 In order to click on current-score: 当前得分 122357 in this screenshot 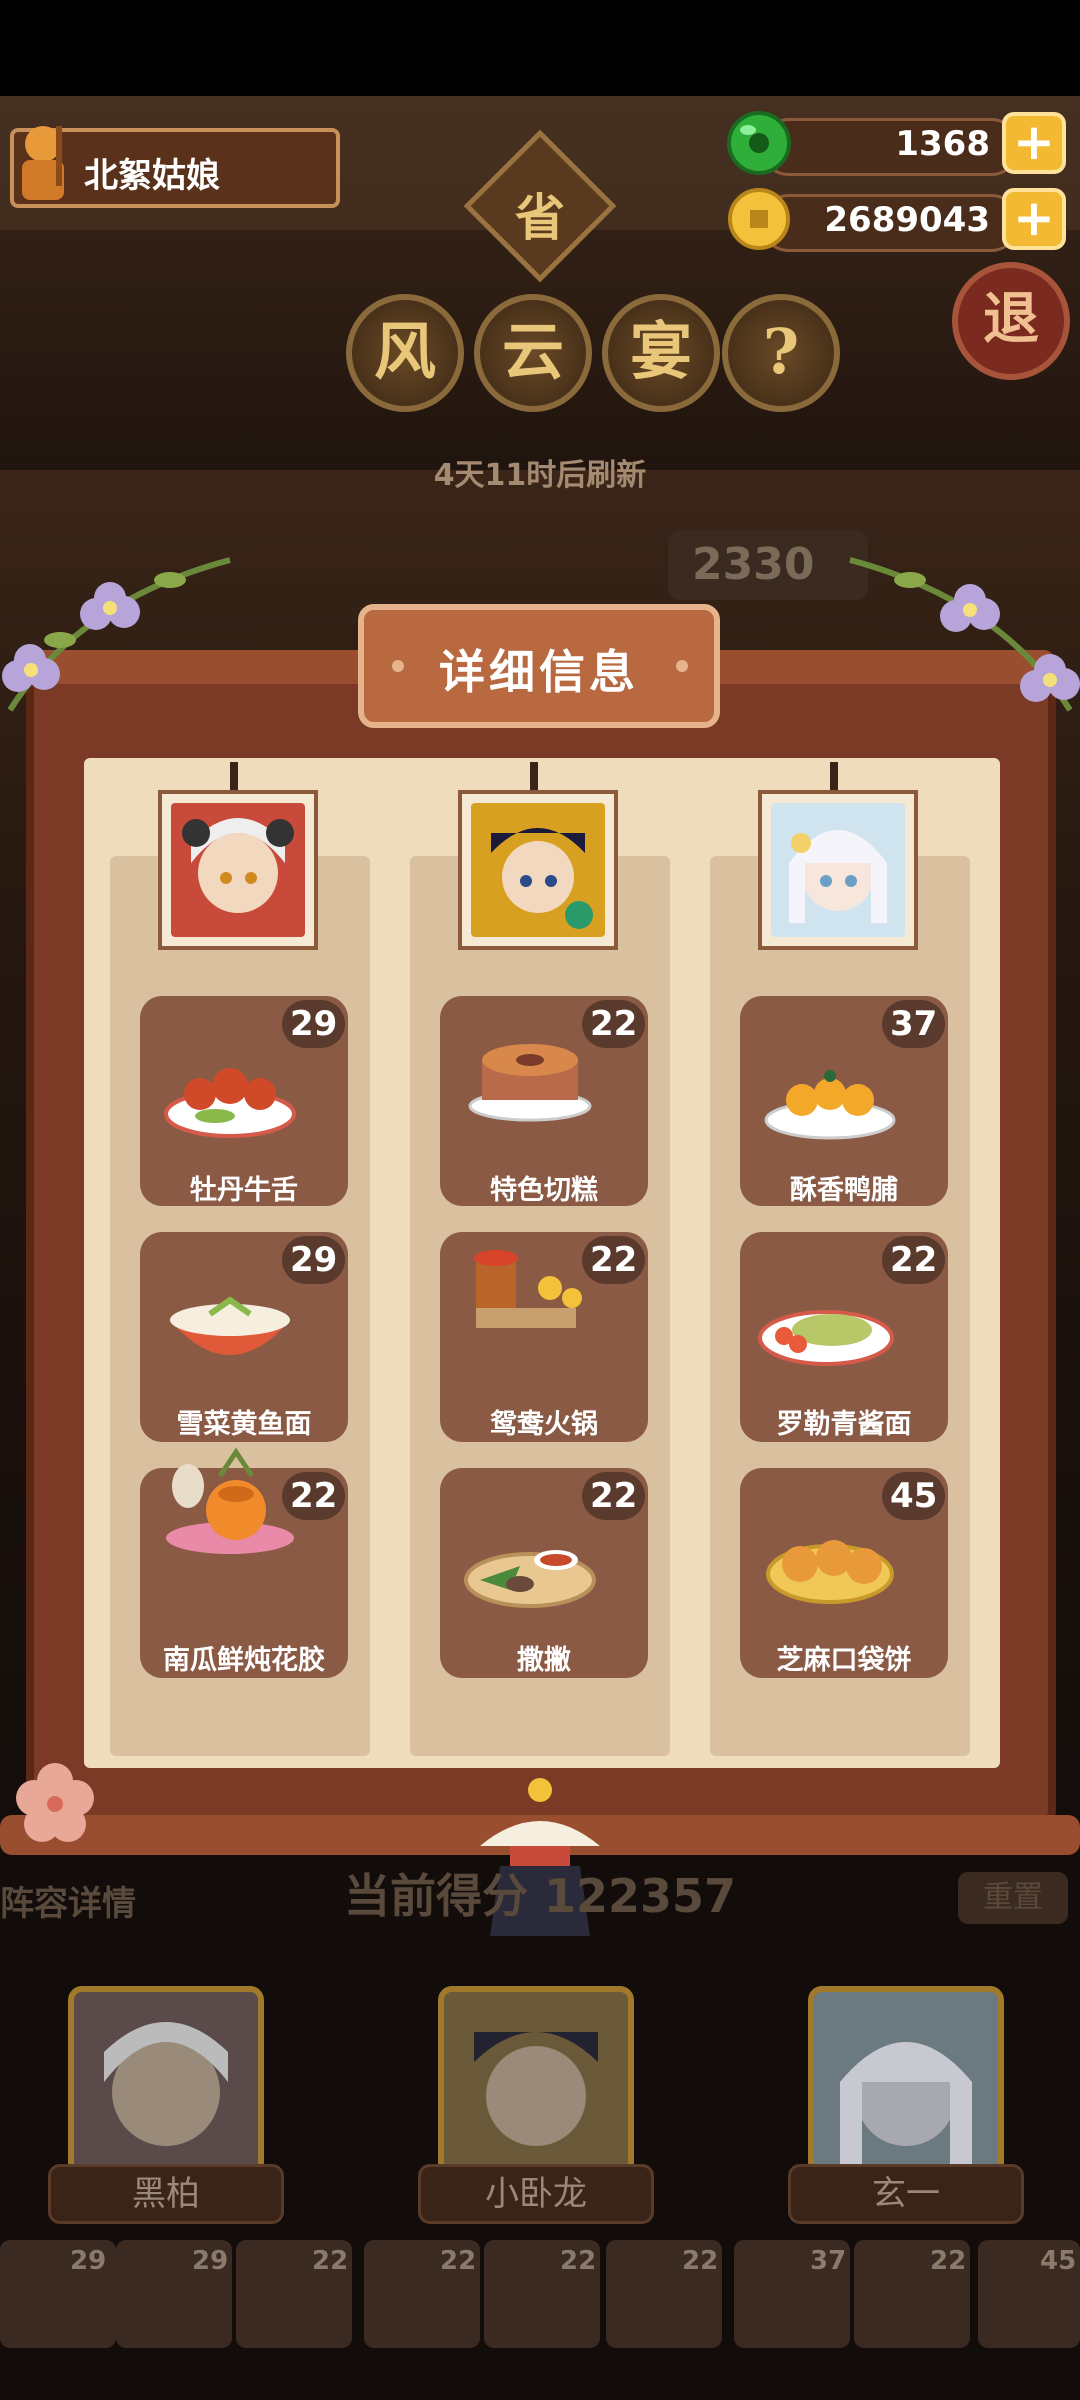, I will do `click(540, 1893)`.